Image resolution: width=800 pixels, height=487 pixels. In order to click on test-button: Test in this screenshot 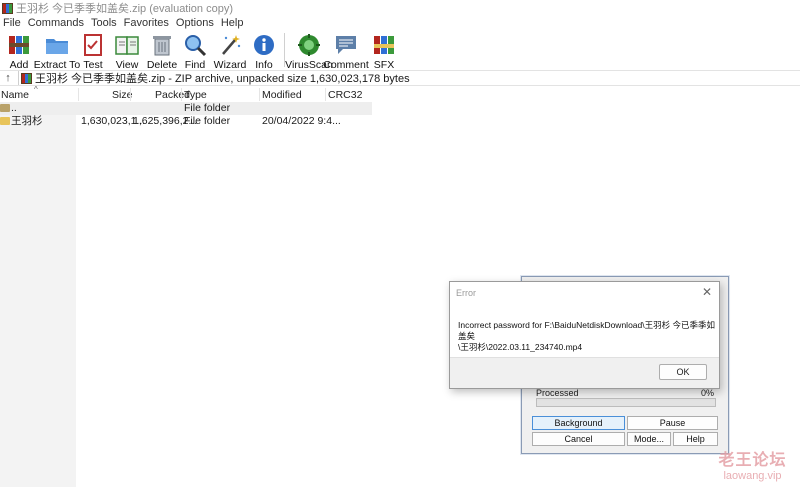, I will do `click(93, 51)`.